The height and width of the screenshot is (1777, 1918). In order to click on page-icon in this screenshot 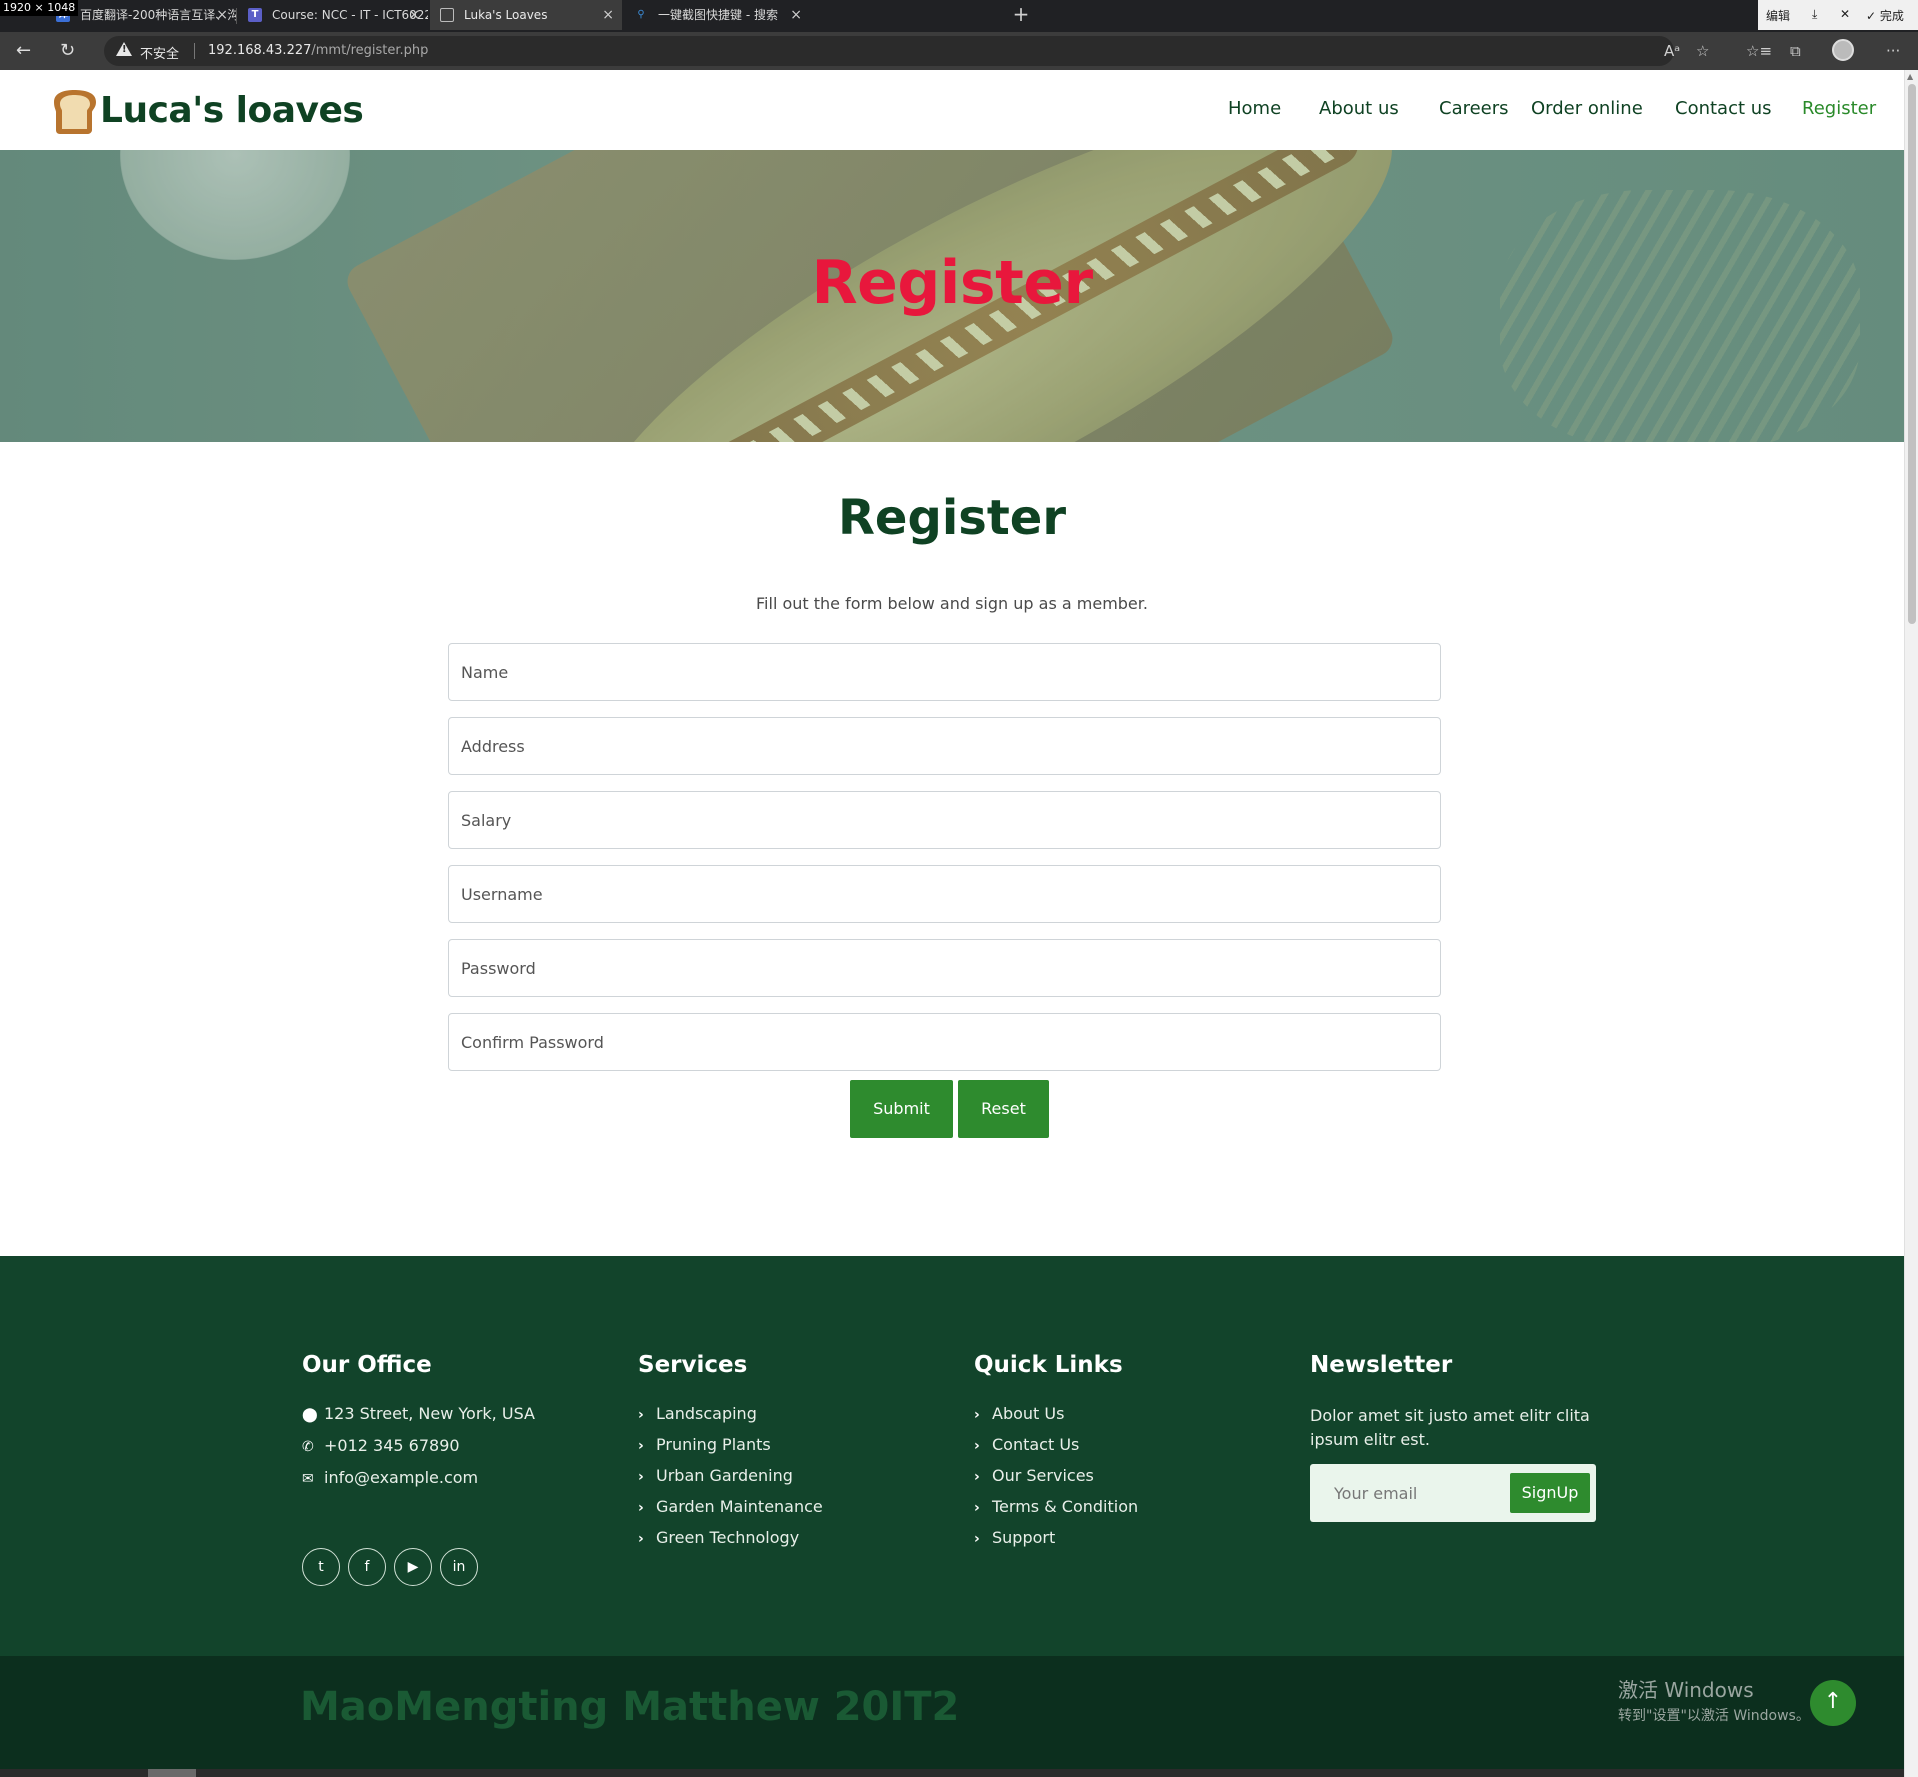, I will do `click(447, 15)`.